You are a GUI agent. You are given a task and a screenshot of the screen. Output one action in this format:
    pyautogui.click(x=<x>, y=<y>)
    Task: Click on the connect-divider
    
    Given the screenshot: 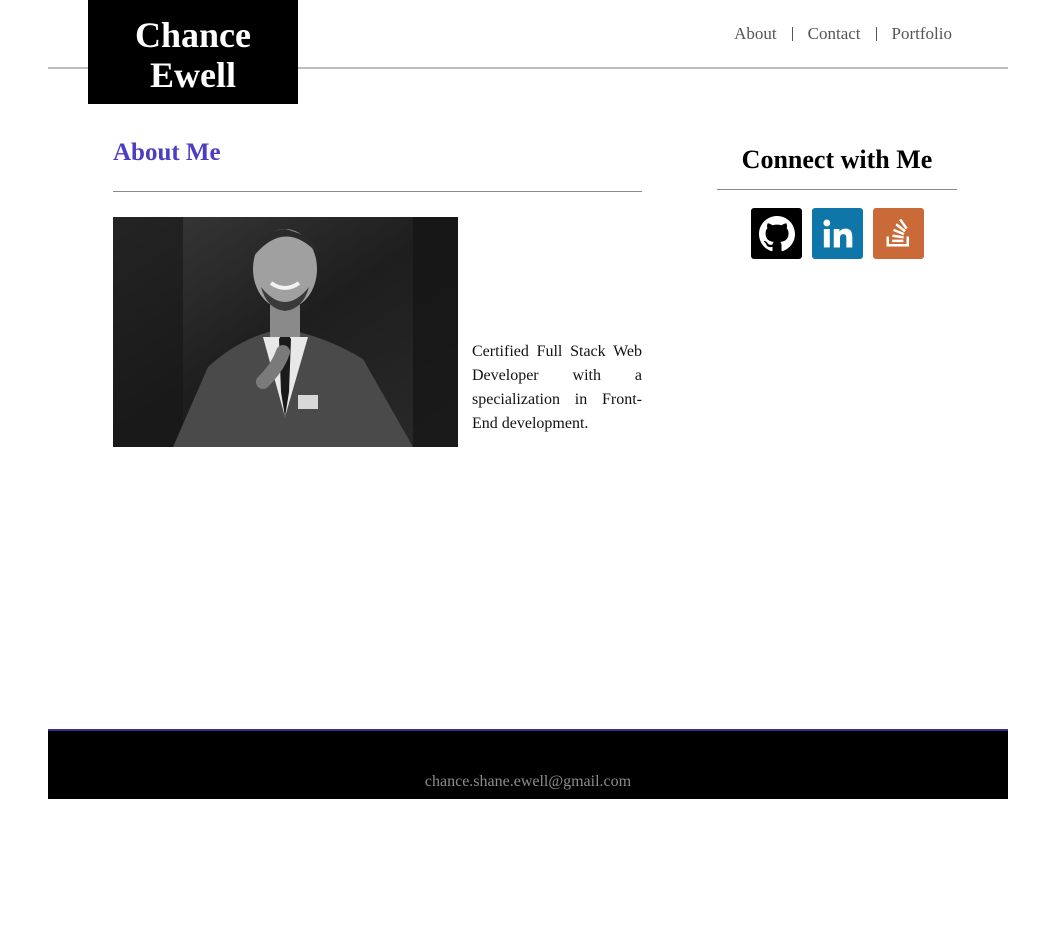 What is the action you would take?
    pyautogui.click(x=837, y=189)
    